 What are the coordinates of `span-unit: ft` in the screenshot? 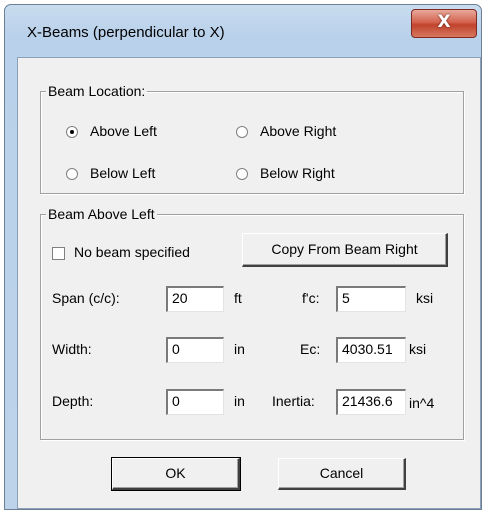 It's located at (238, 298).